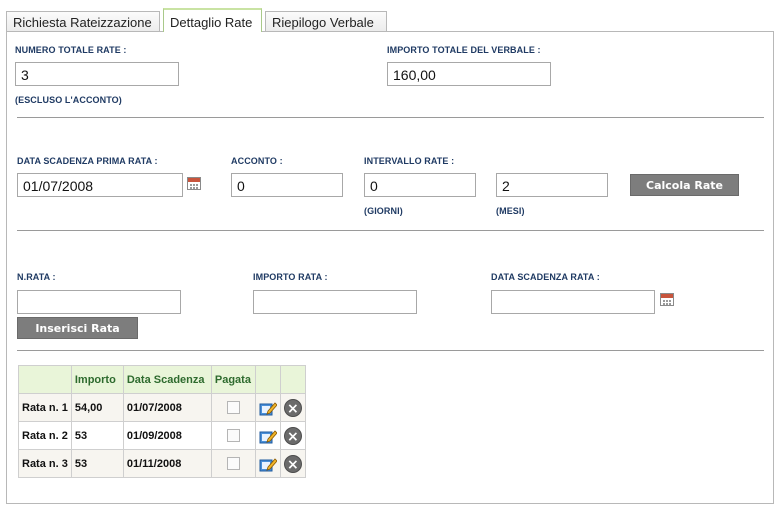 This screenshot has width=780, height=513. I want to click on rata-data: 01/07/2008, so click(167, 407).